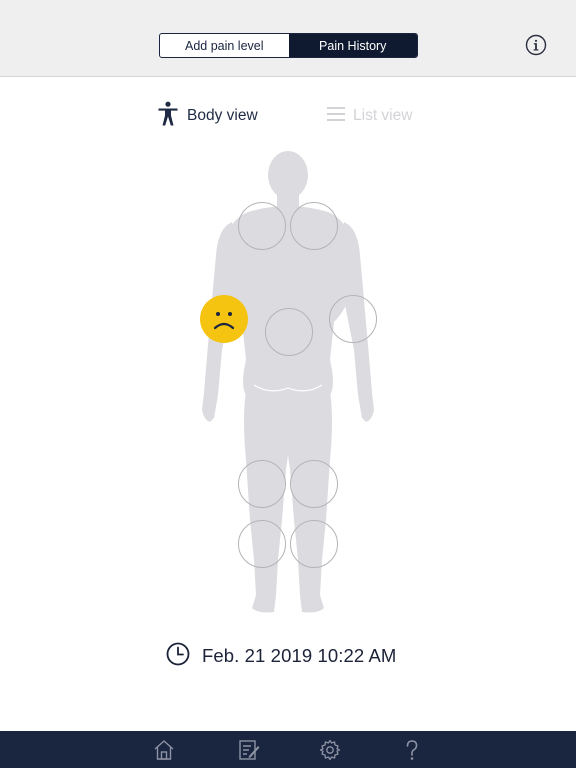 The width and height of the screenshot is (576, 768). What do you see at coordinates (168, 116) in the screenshot?
I see `body-figure-icon` at bounding box center [168, 116].